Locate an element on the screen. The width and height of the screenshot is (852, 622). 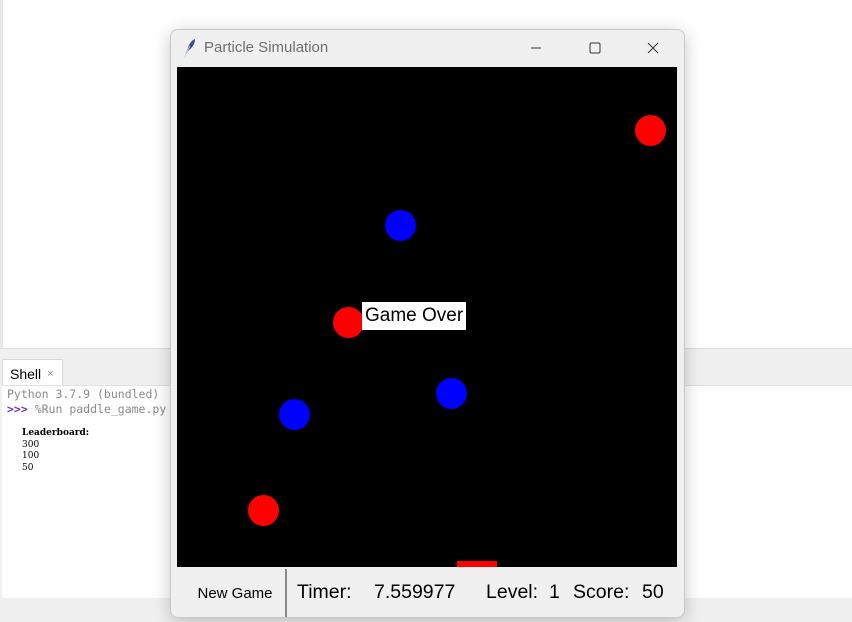
maximize-icon is located at coordinates (595, 48).